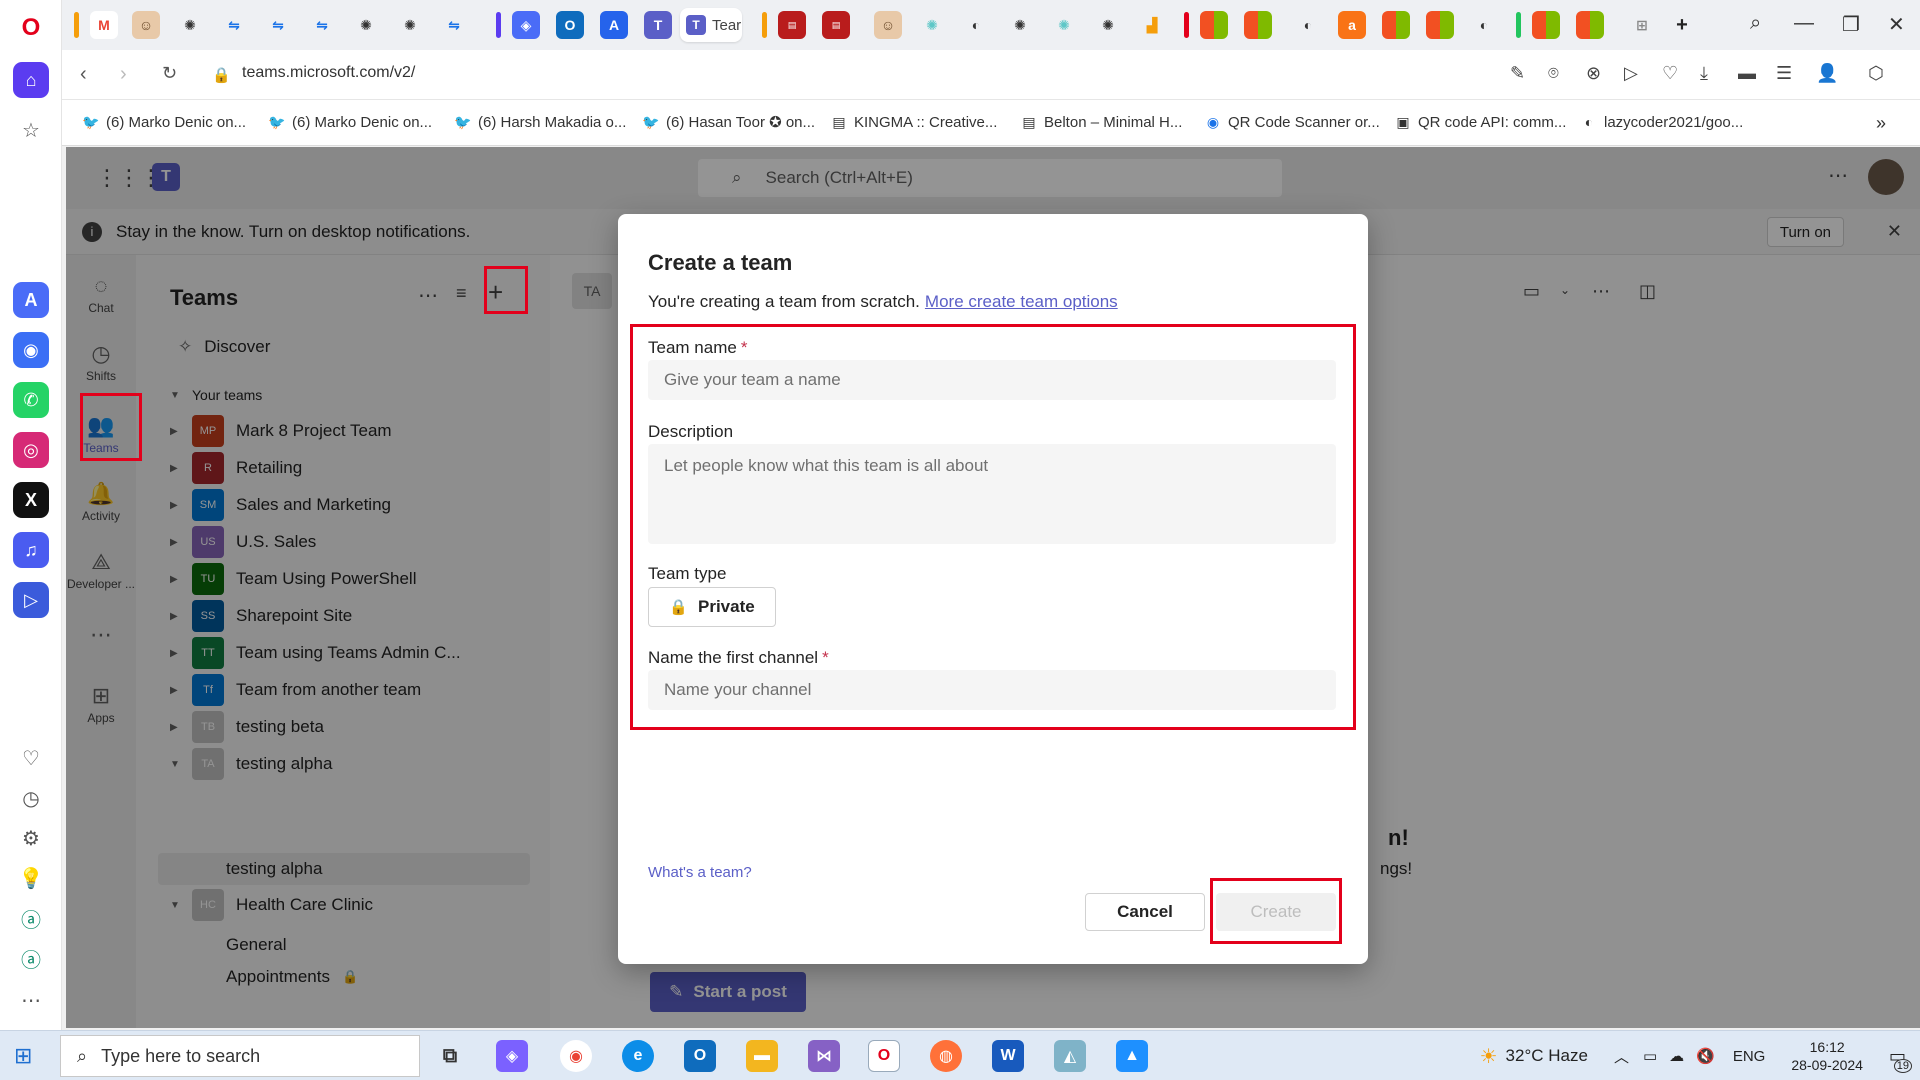 The image size is (1920, 1080). What do you see at coordinates (169, 73) in the screenshot?
I see `reload-icon: ↻` at bounding box center [169, 73].